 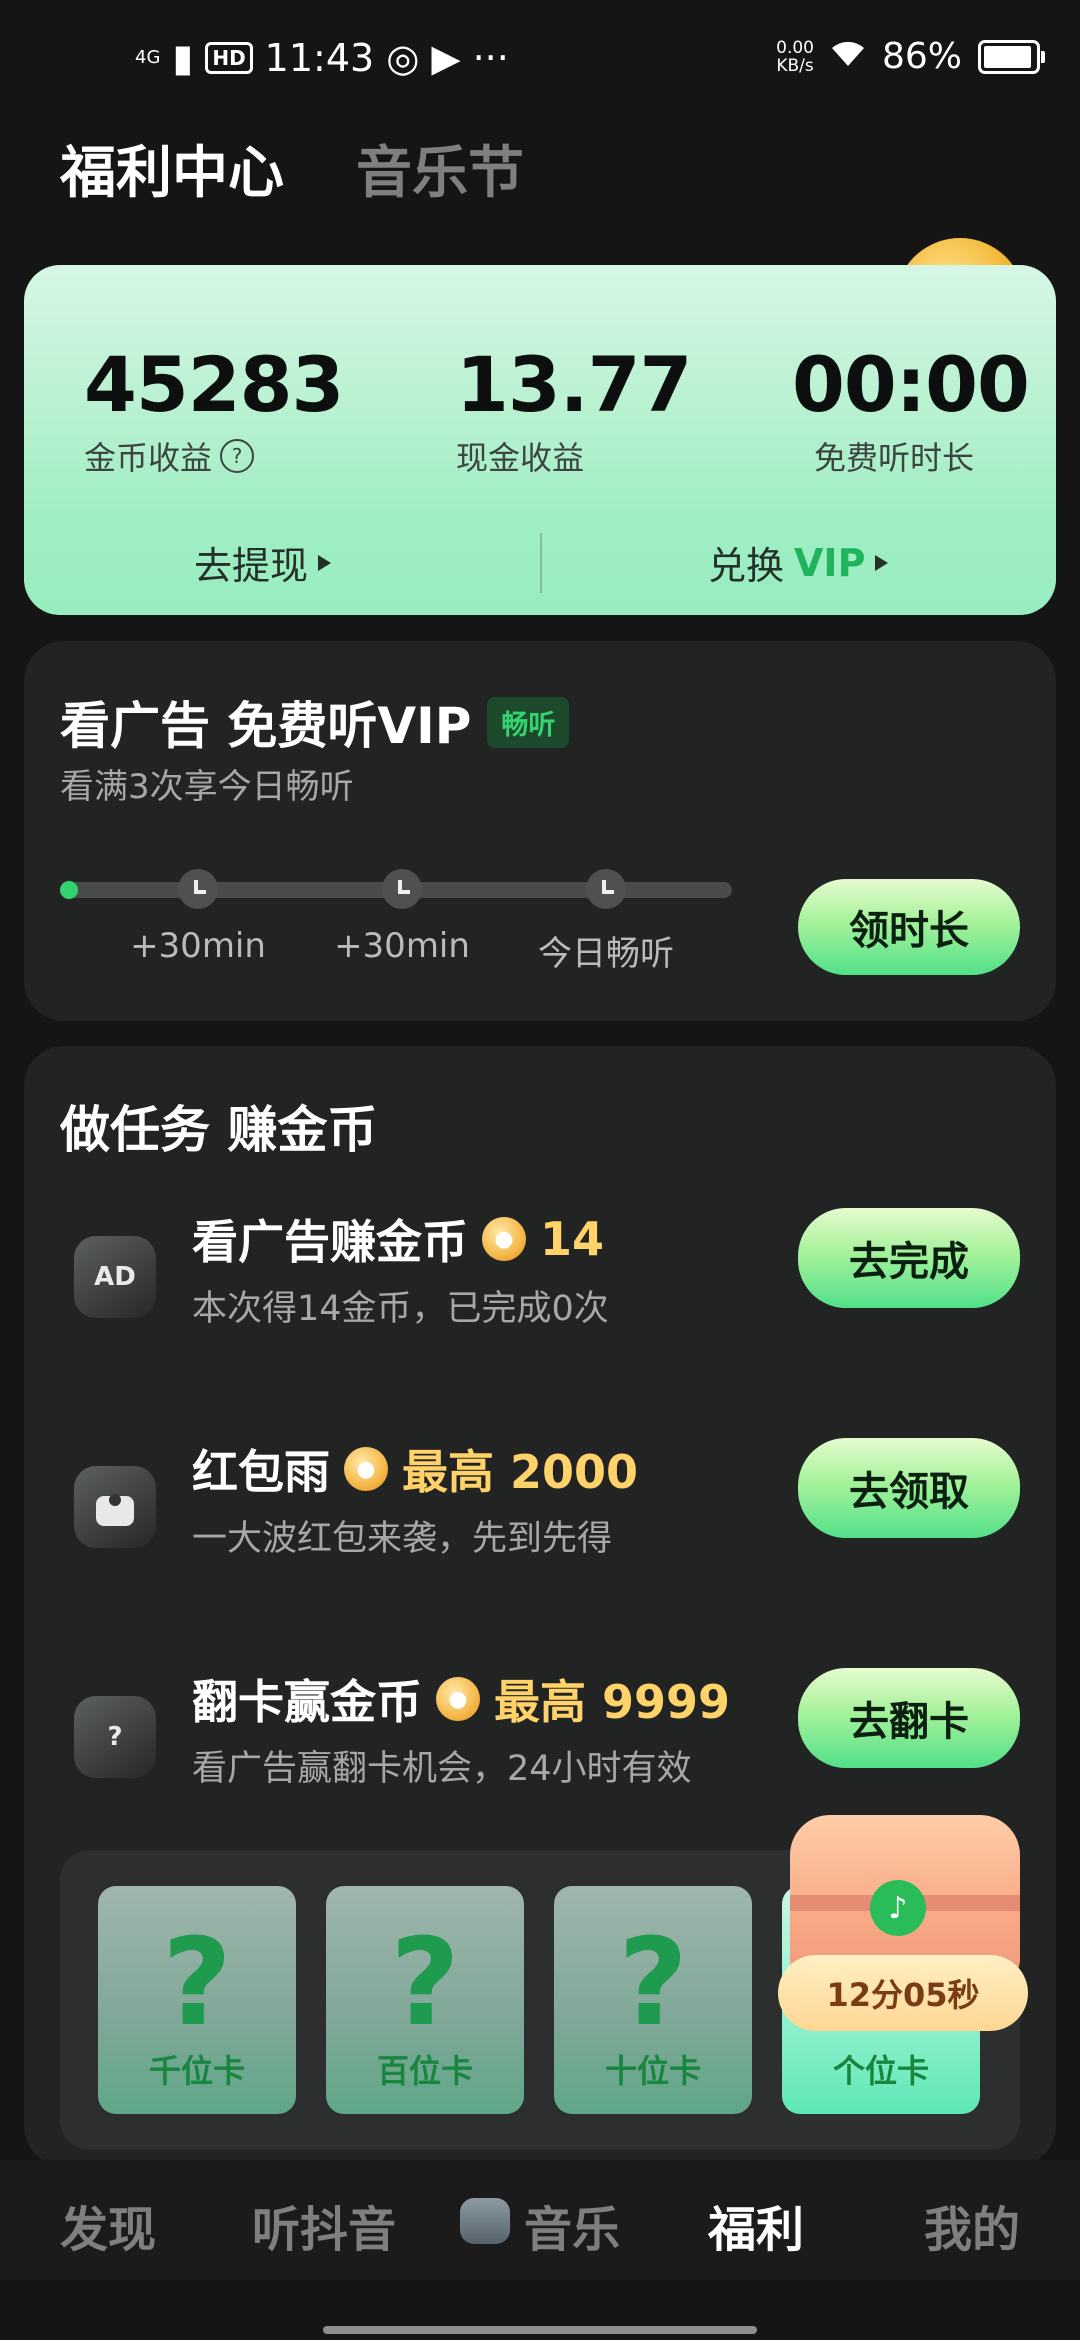 What do you see at coordinates (307, 1702) in the screenshot?
I see `task-title: 翻卡赢金币` at bounding box center [307, 1702].